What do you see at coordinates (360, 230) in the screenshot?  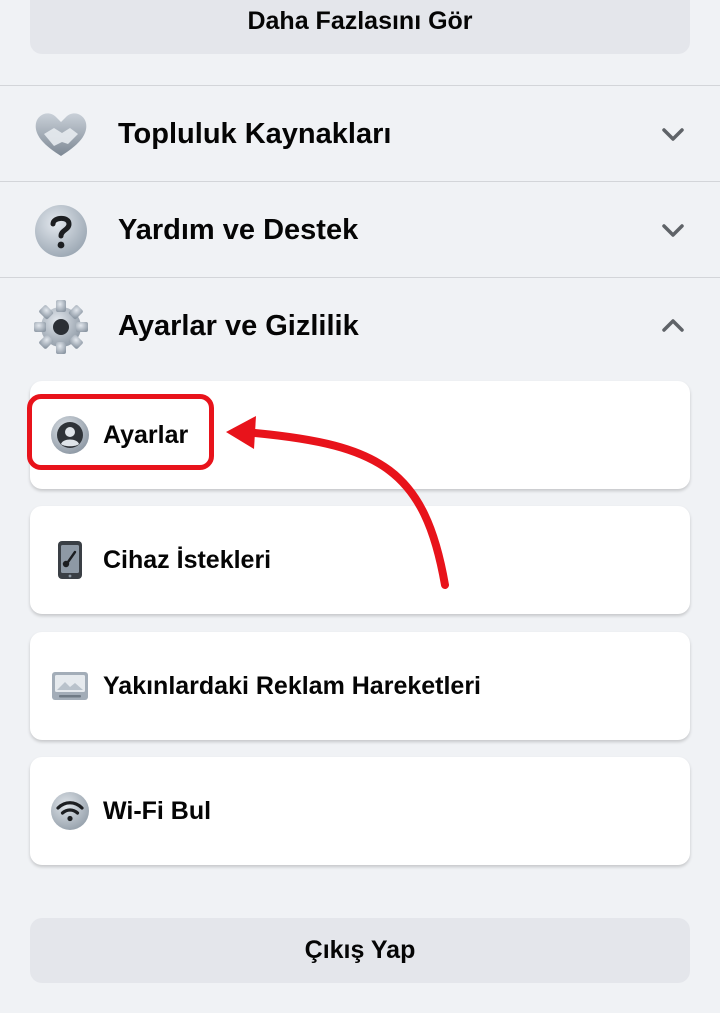 I see `section-help-support: Yardım ve Destek` at bounding box center [360, 230].